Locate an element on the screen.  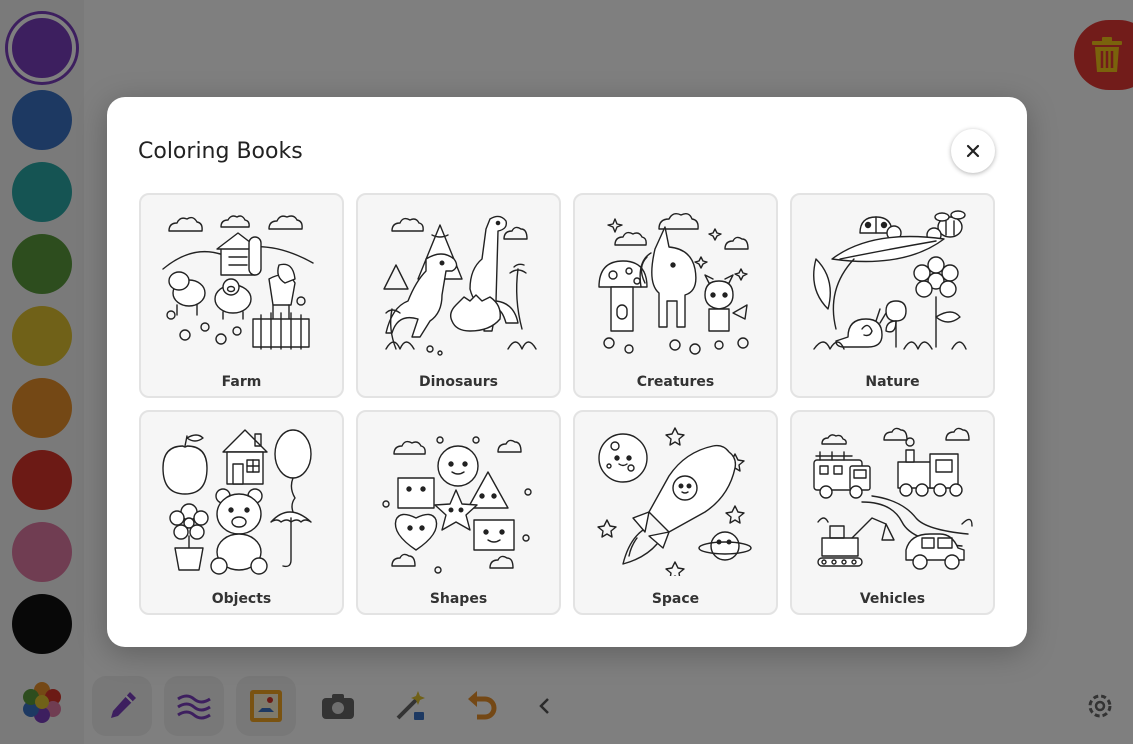
close-icon is located at coordinates (973, 151).